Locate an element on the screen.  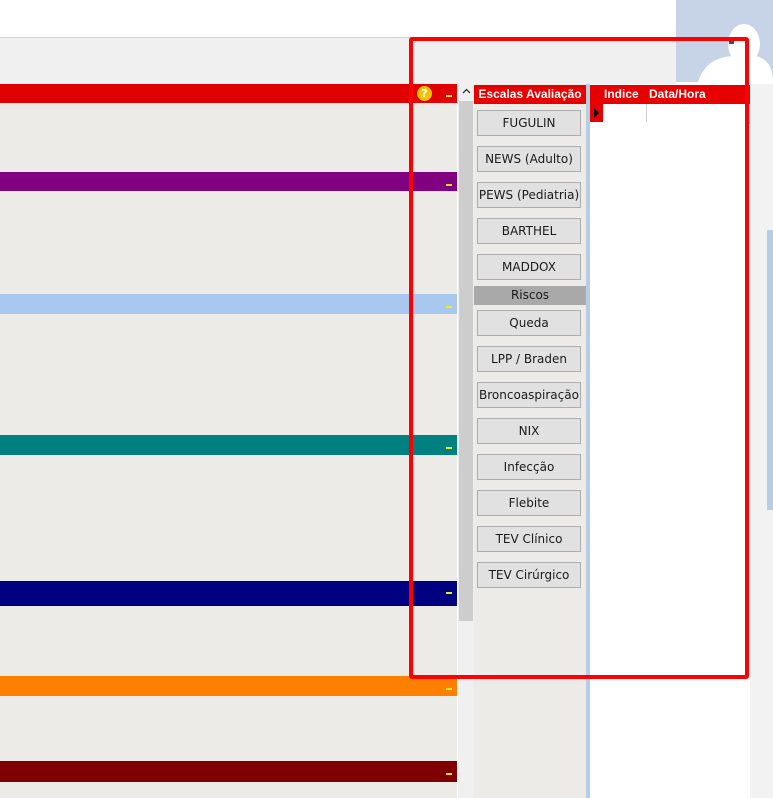
right-edge-panel is located at coordinates (761, 441).